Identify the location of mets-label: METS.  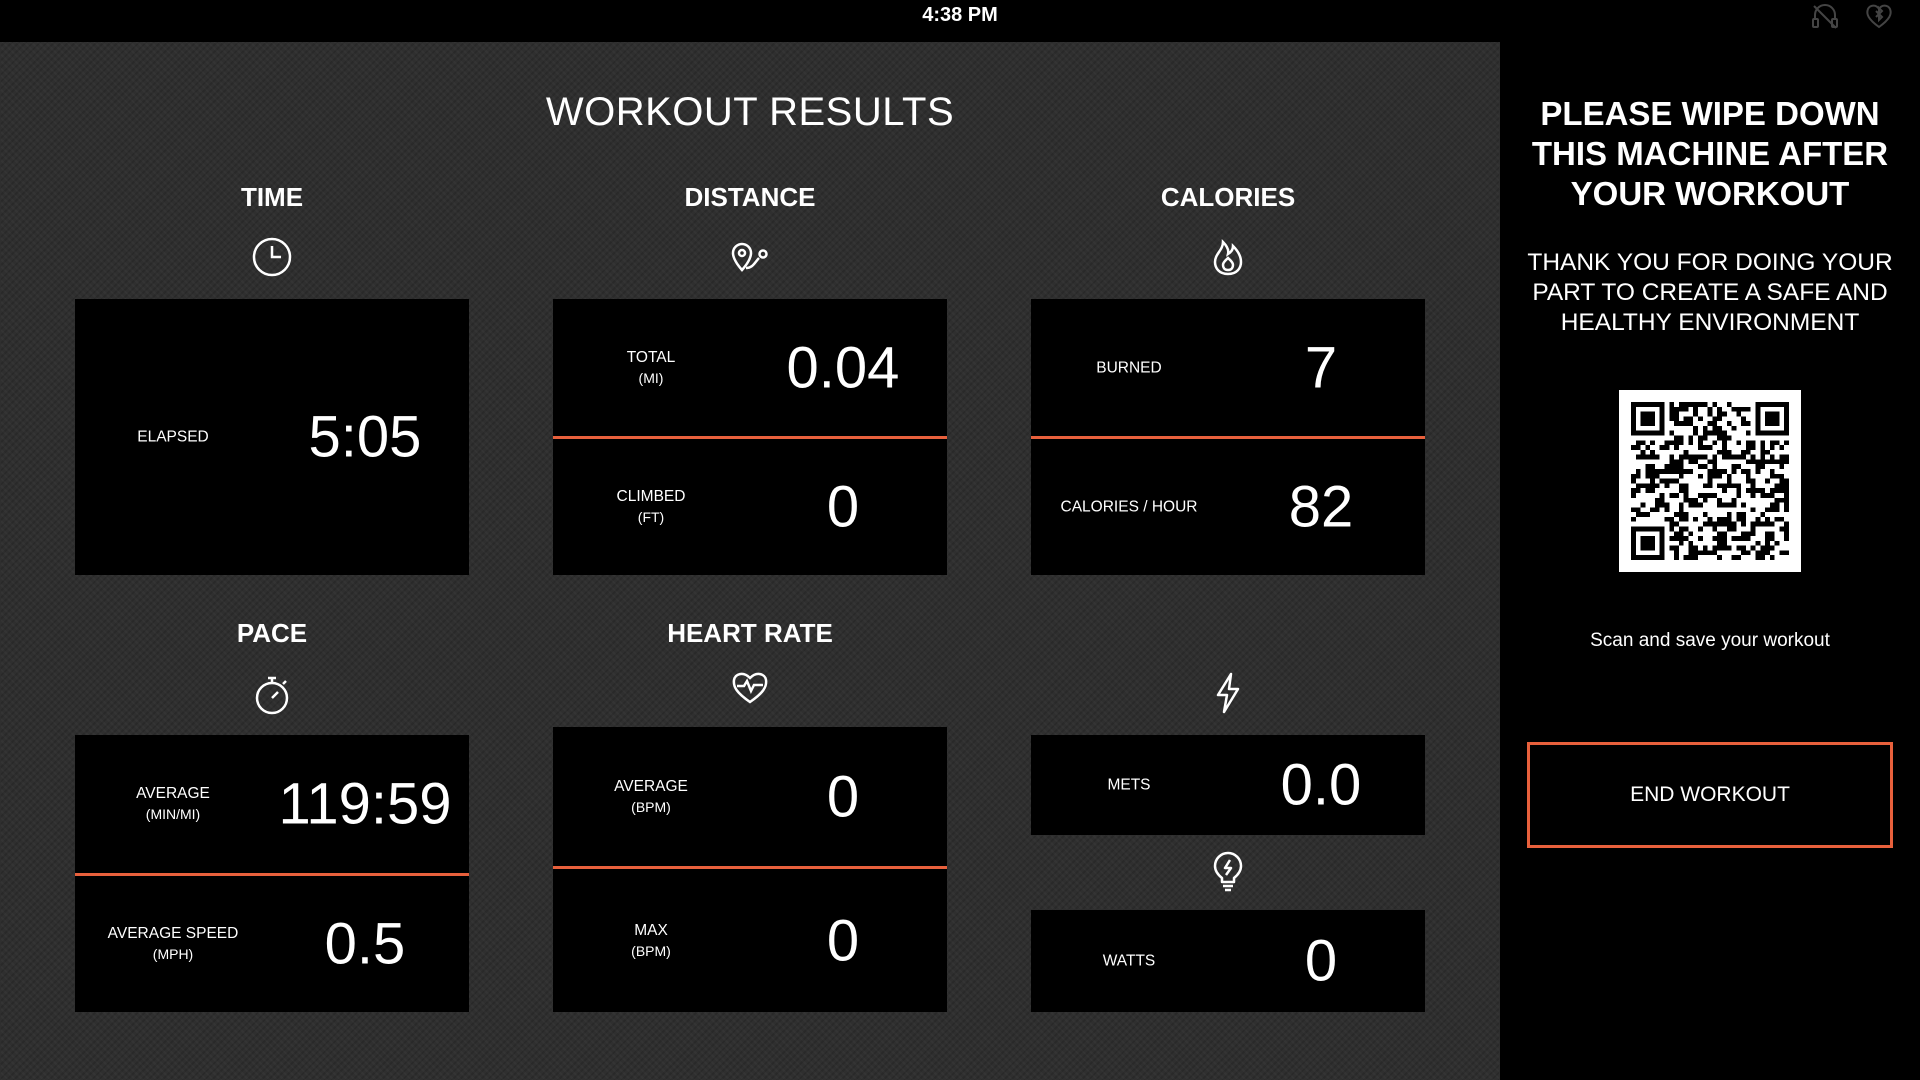
(1129, 785).